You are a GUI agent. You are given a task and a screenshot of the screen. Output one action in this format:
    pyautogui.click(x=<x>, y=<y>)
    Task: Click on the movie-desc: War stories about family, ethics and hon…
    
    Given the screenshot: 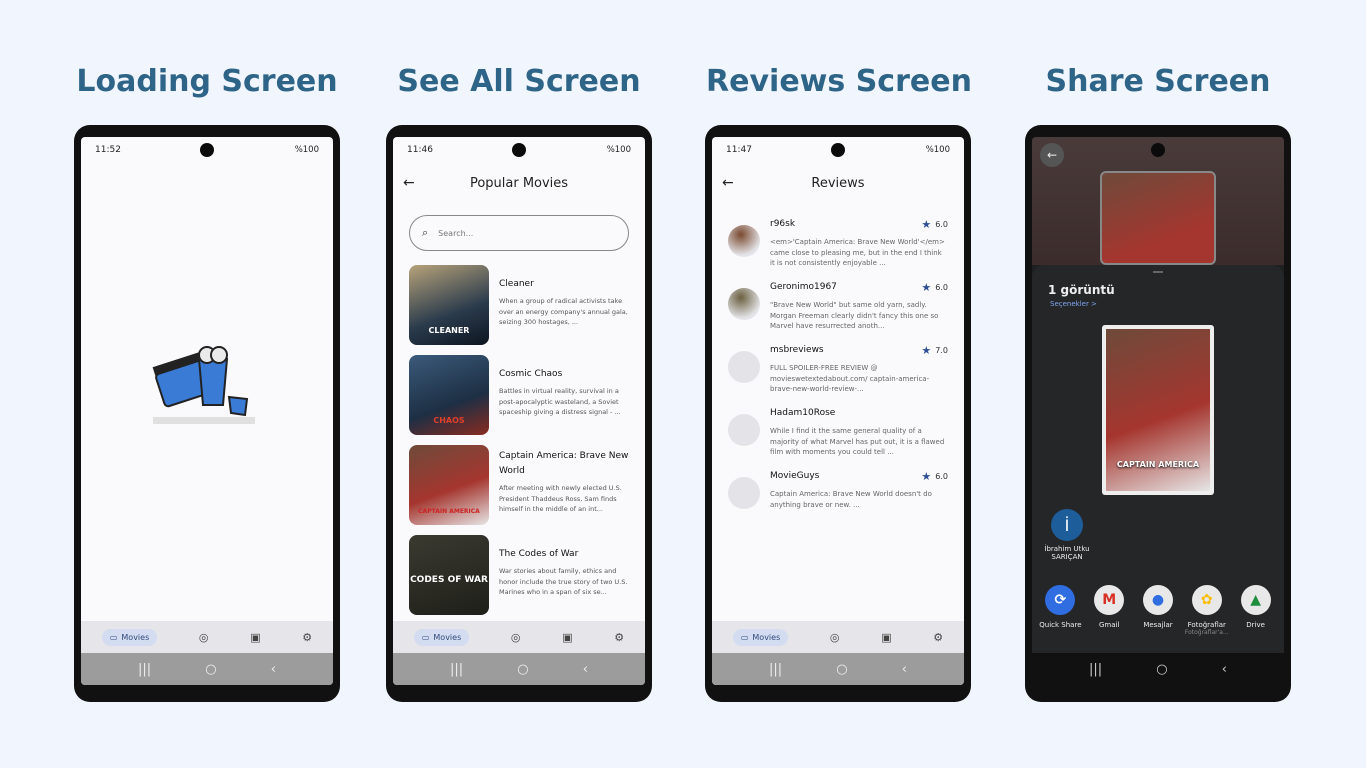 What is the action you would take?
    pyautogui.click(x=563, y=581)
    